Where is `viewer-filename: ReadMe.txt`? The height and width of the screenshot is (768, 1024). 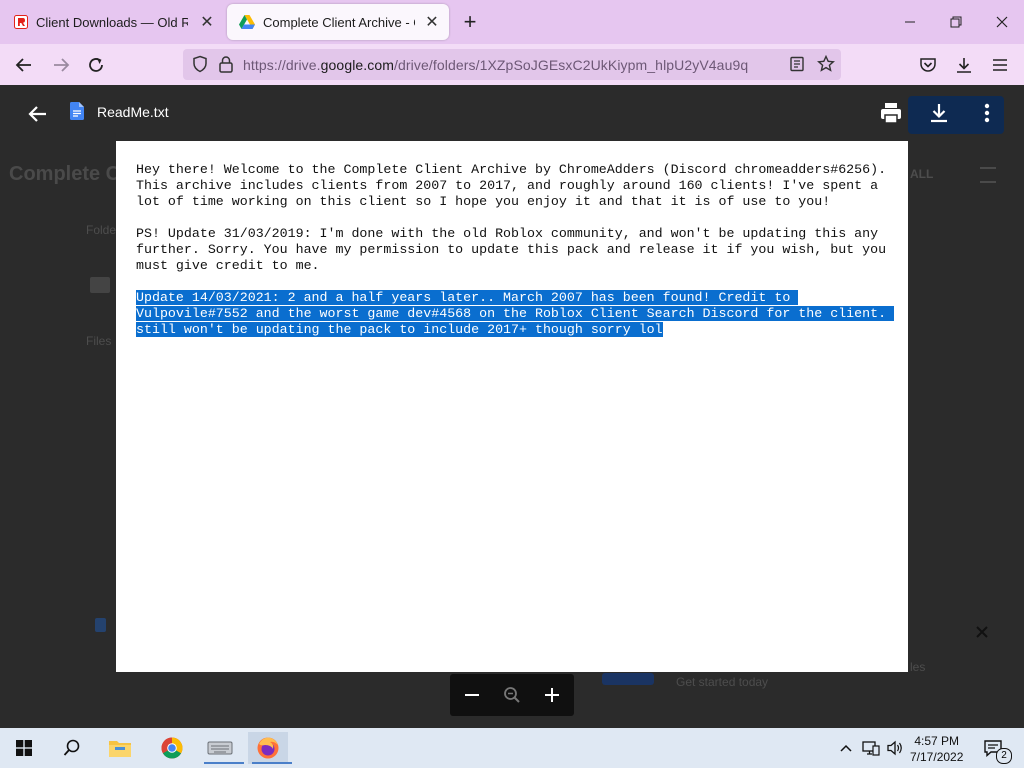
viewer-filename: ReadMe.txt is located at coordinates (133, 112).